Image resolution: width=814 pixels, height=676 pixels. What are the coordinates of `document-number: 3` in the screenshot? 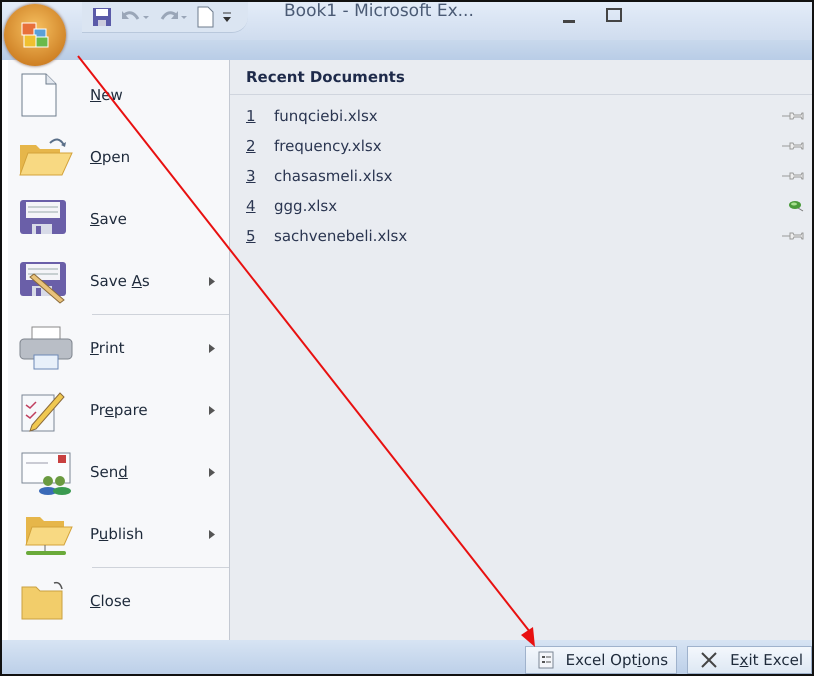 It's located at (251, 176).